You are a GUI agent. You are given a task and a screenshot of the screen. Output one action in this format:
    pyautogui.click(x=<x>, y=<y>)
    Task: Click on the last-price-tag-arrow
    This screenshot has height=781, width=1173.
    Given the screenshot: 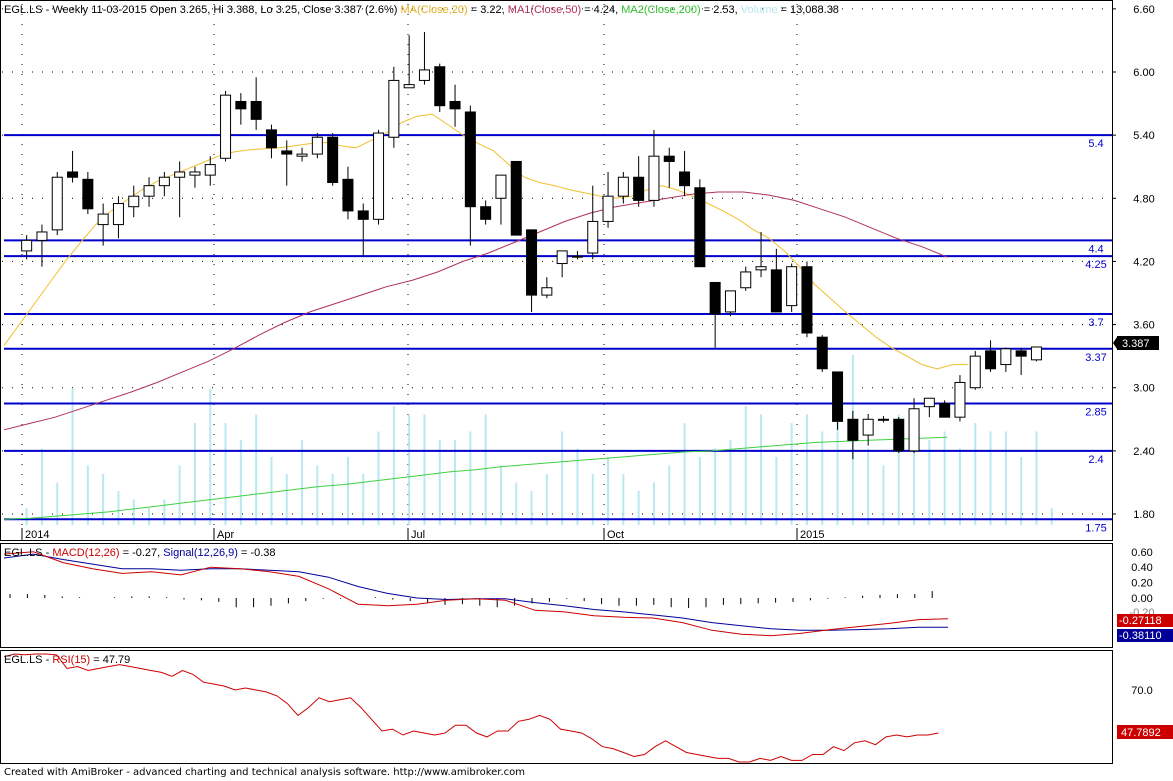 What is the action you would take?
    pyautogui.click(x=1115, y=343)
    